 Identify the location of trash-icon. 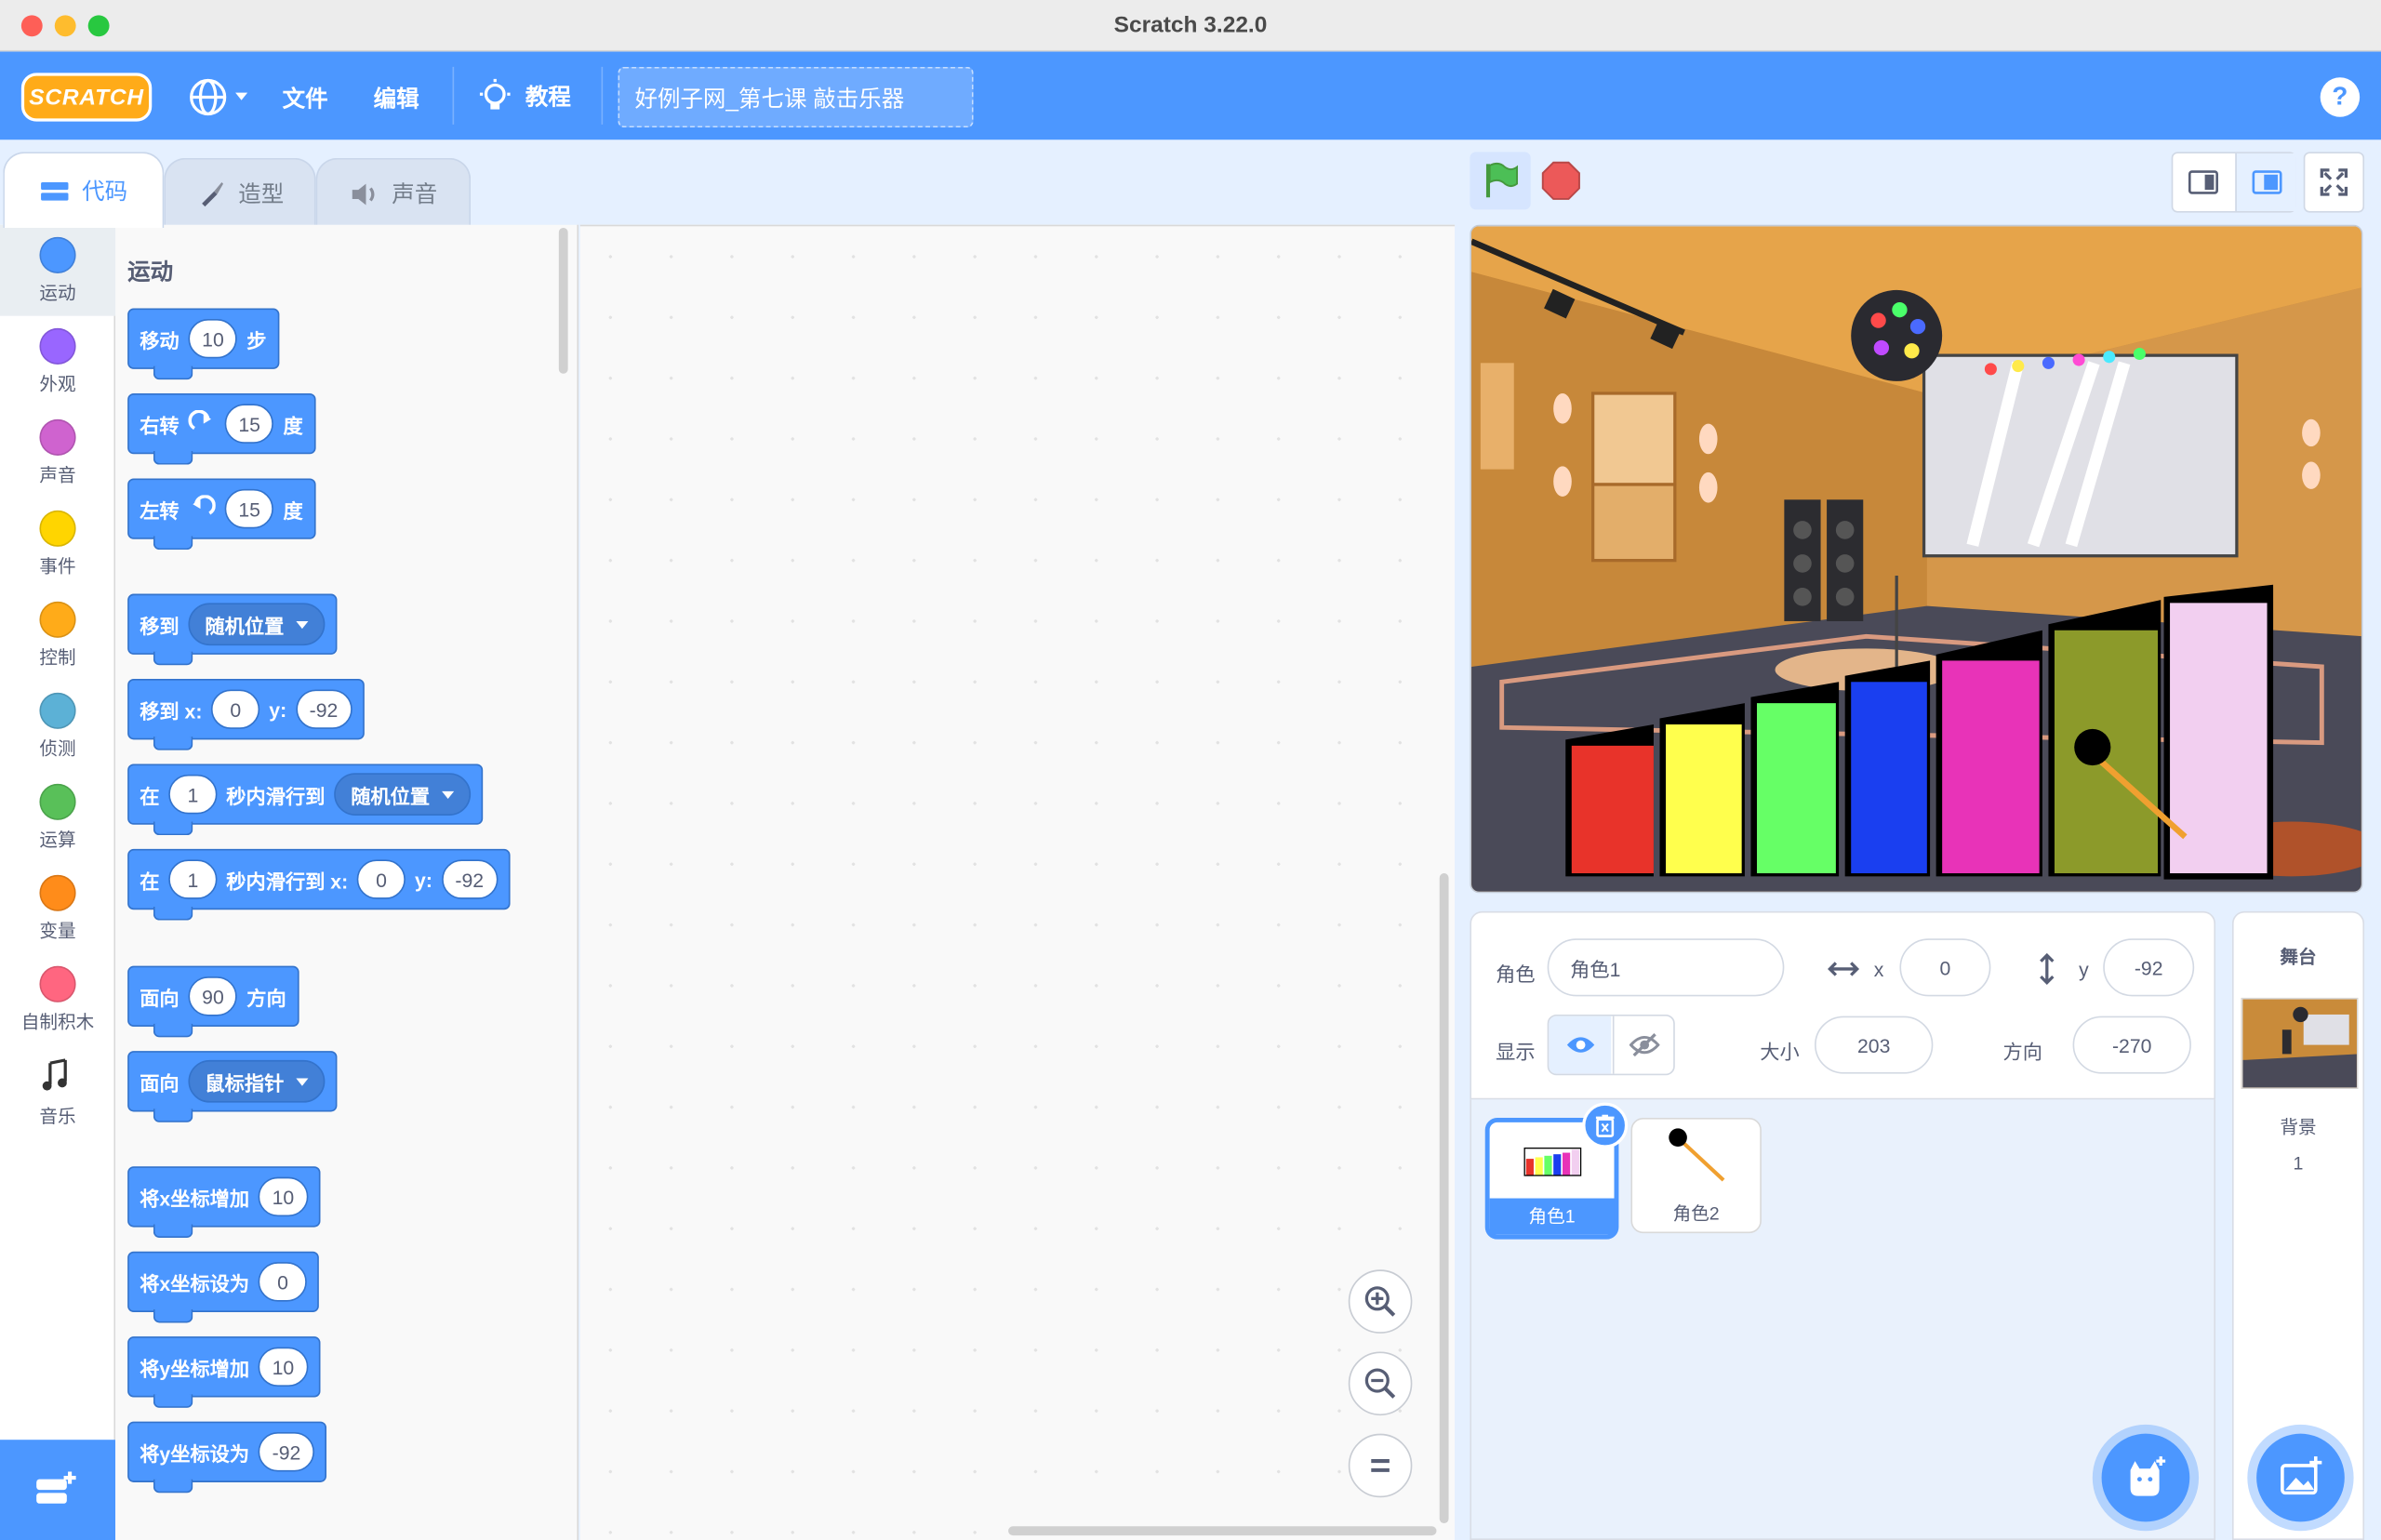
(1605, 1125).